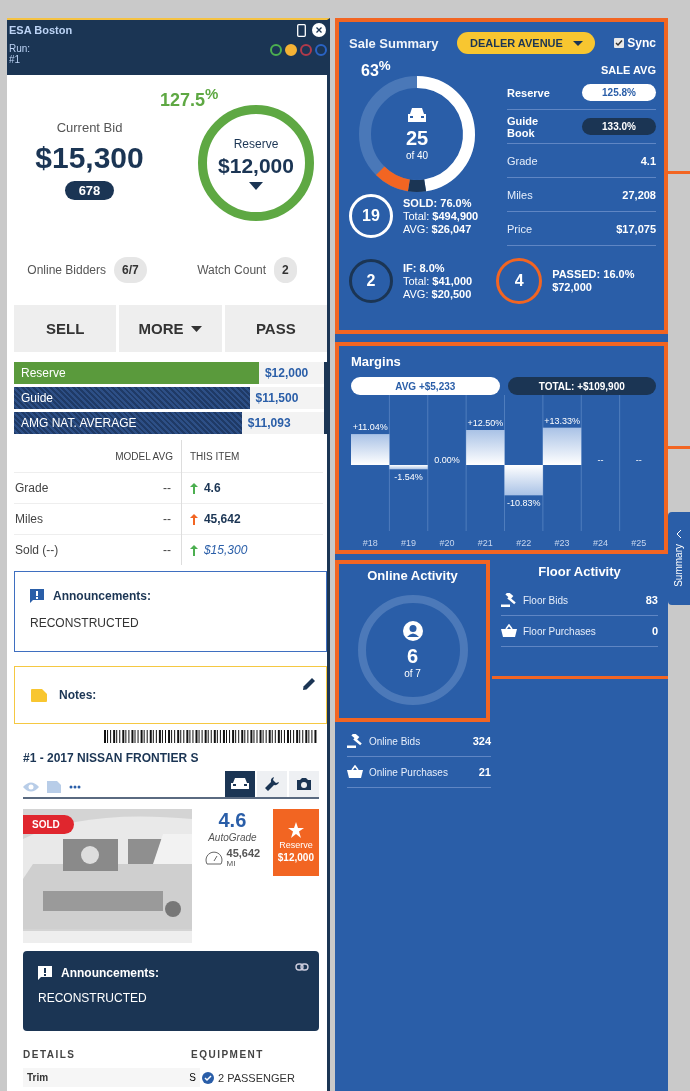  I want to click on announcements-title: Announcements:, so click(110, 973).